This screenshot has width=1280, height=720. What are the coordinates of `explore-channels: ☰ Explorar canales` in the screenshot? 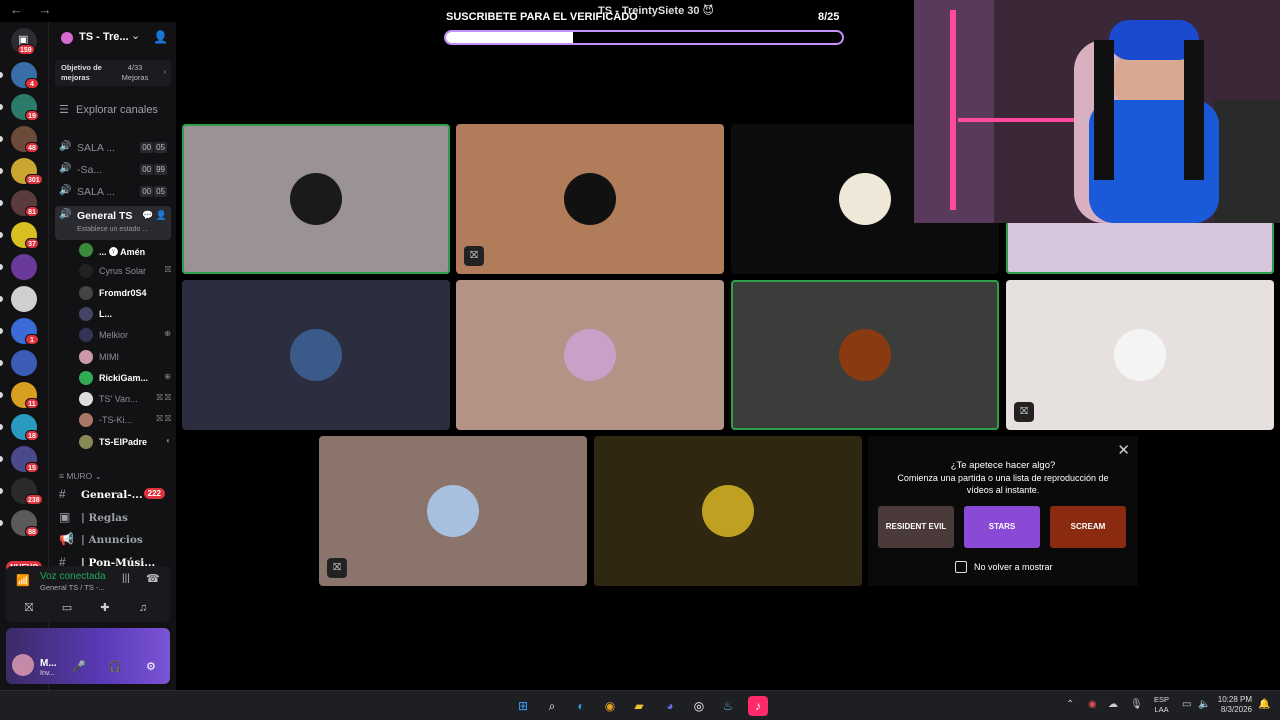 It's located at (108, 109).